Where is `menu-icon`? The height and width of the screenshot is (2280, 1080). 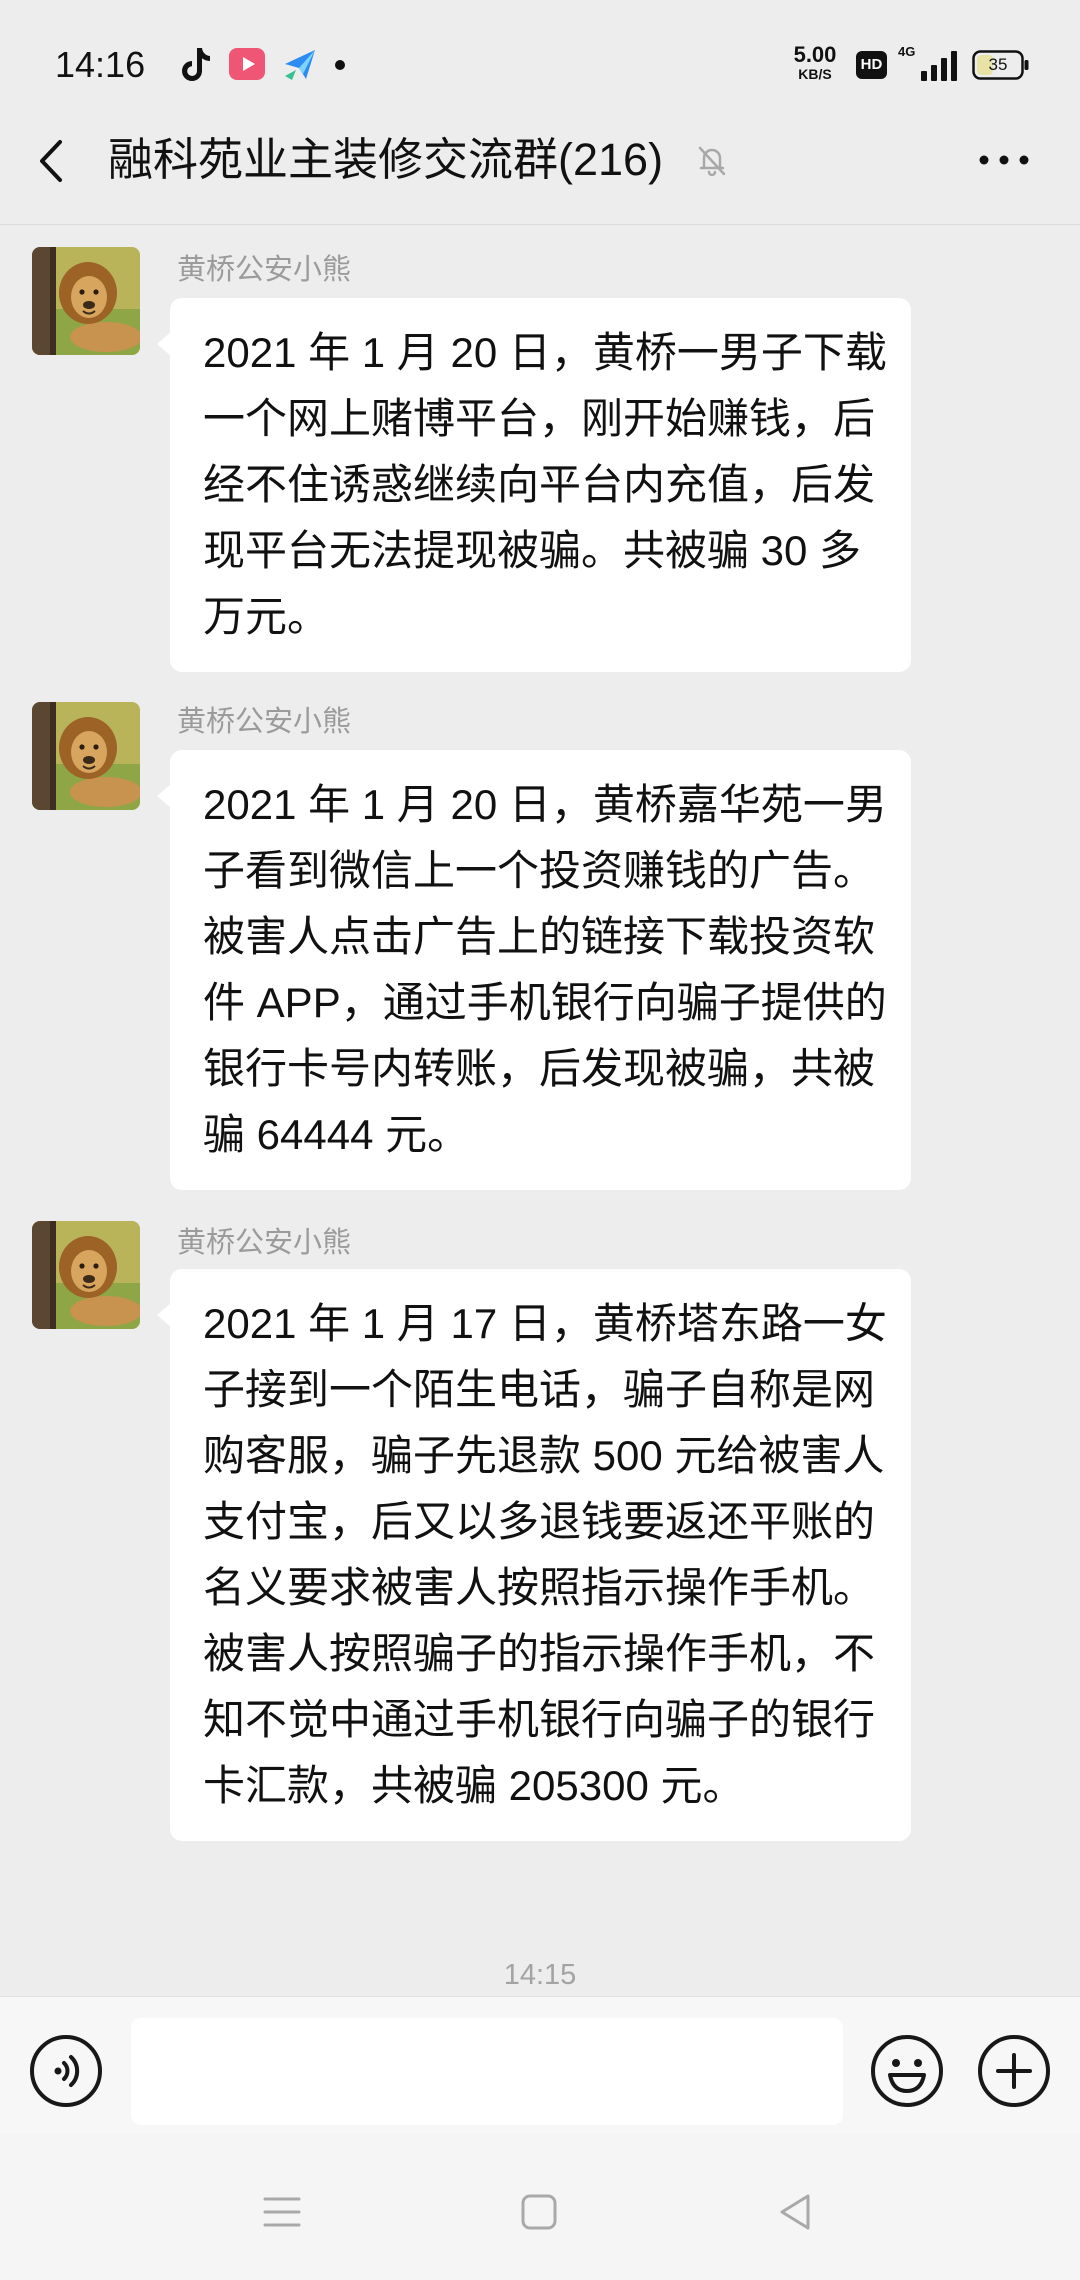
menu-icon is located at coordinates (282, 2212).